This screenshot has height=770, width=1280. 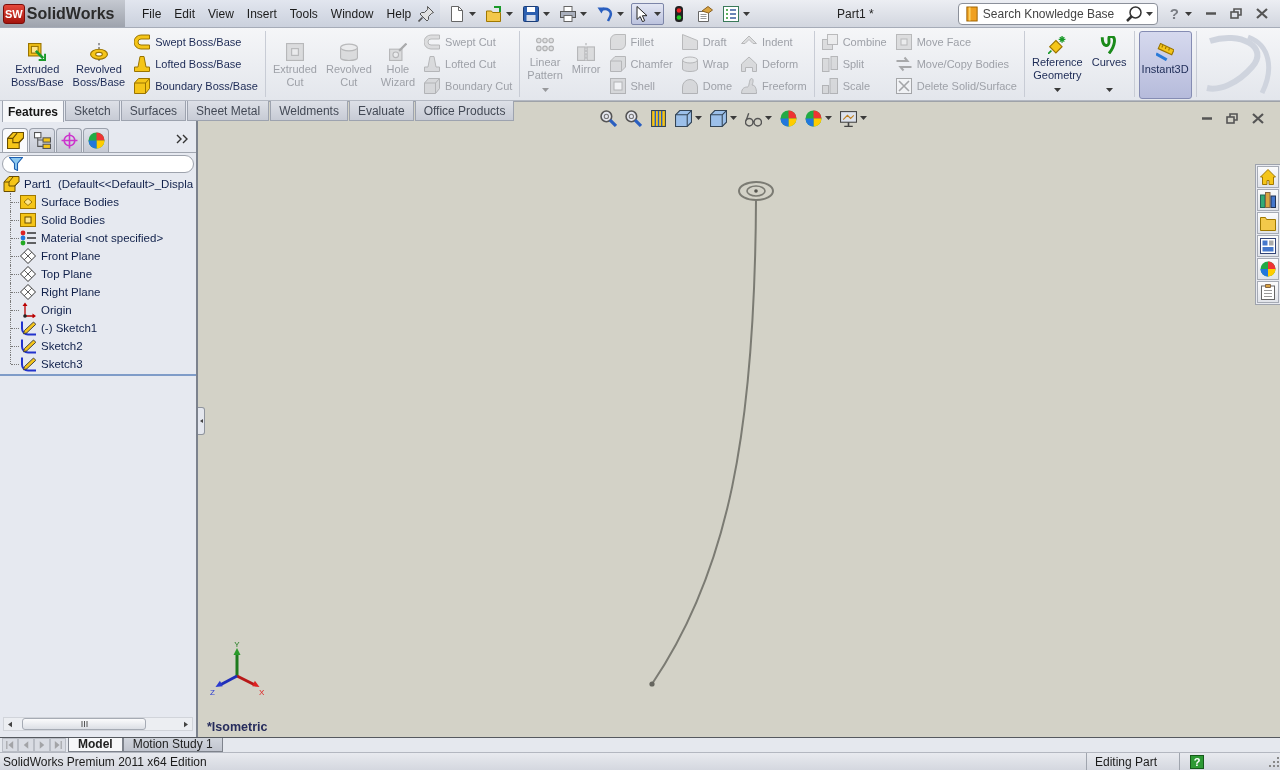 I want to click on tree-item: Right Plane, so click(x=108, y=292).